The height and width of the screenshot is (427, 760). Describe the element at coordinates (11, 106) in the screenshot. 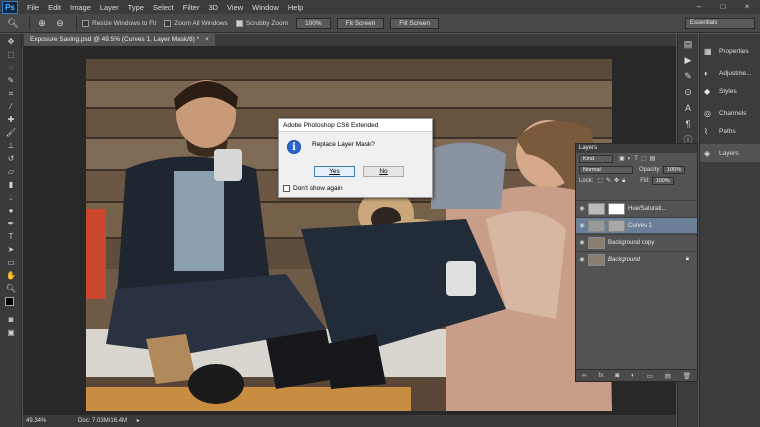

I see `eyedropper-tool-icon: ⁄` at that location.